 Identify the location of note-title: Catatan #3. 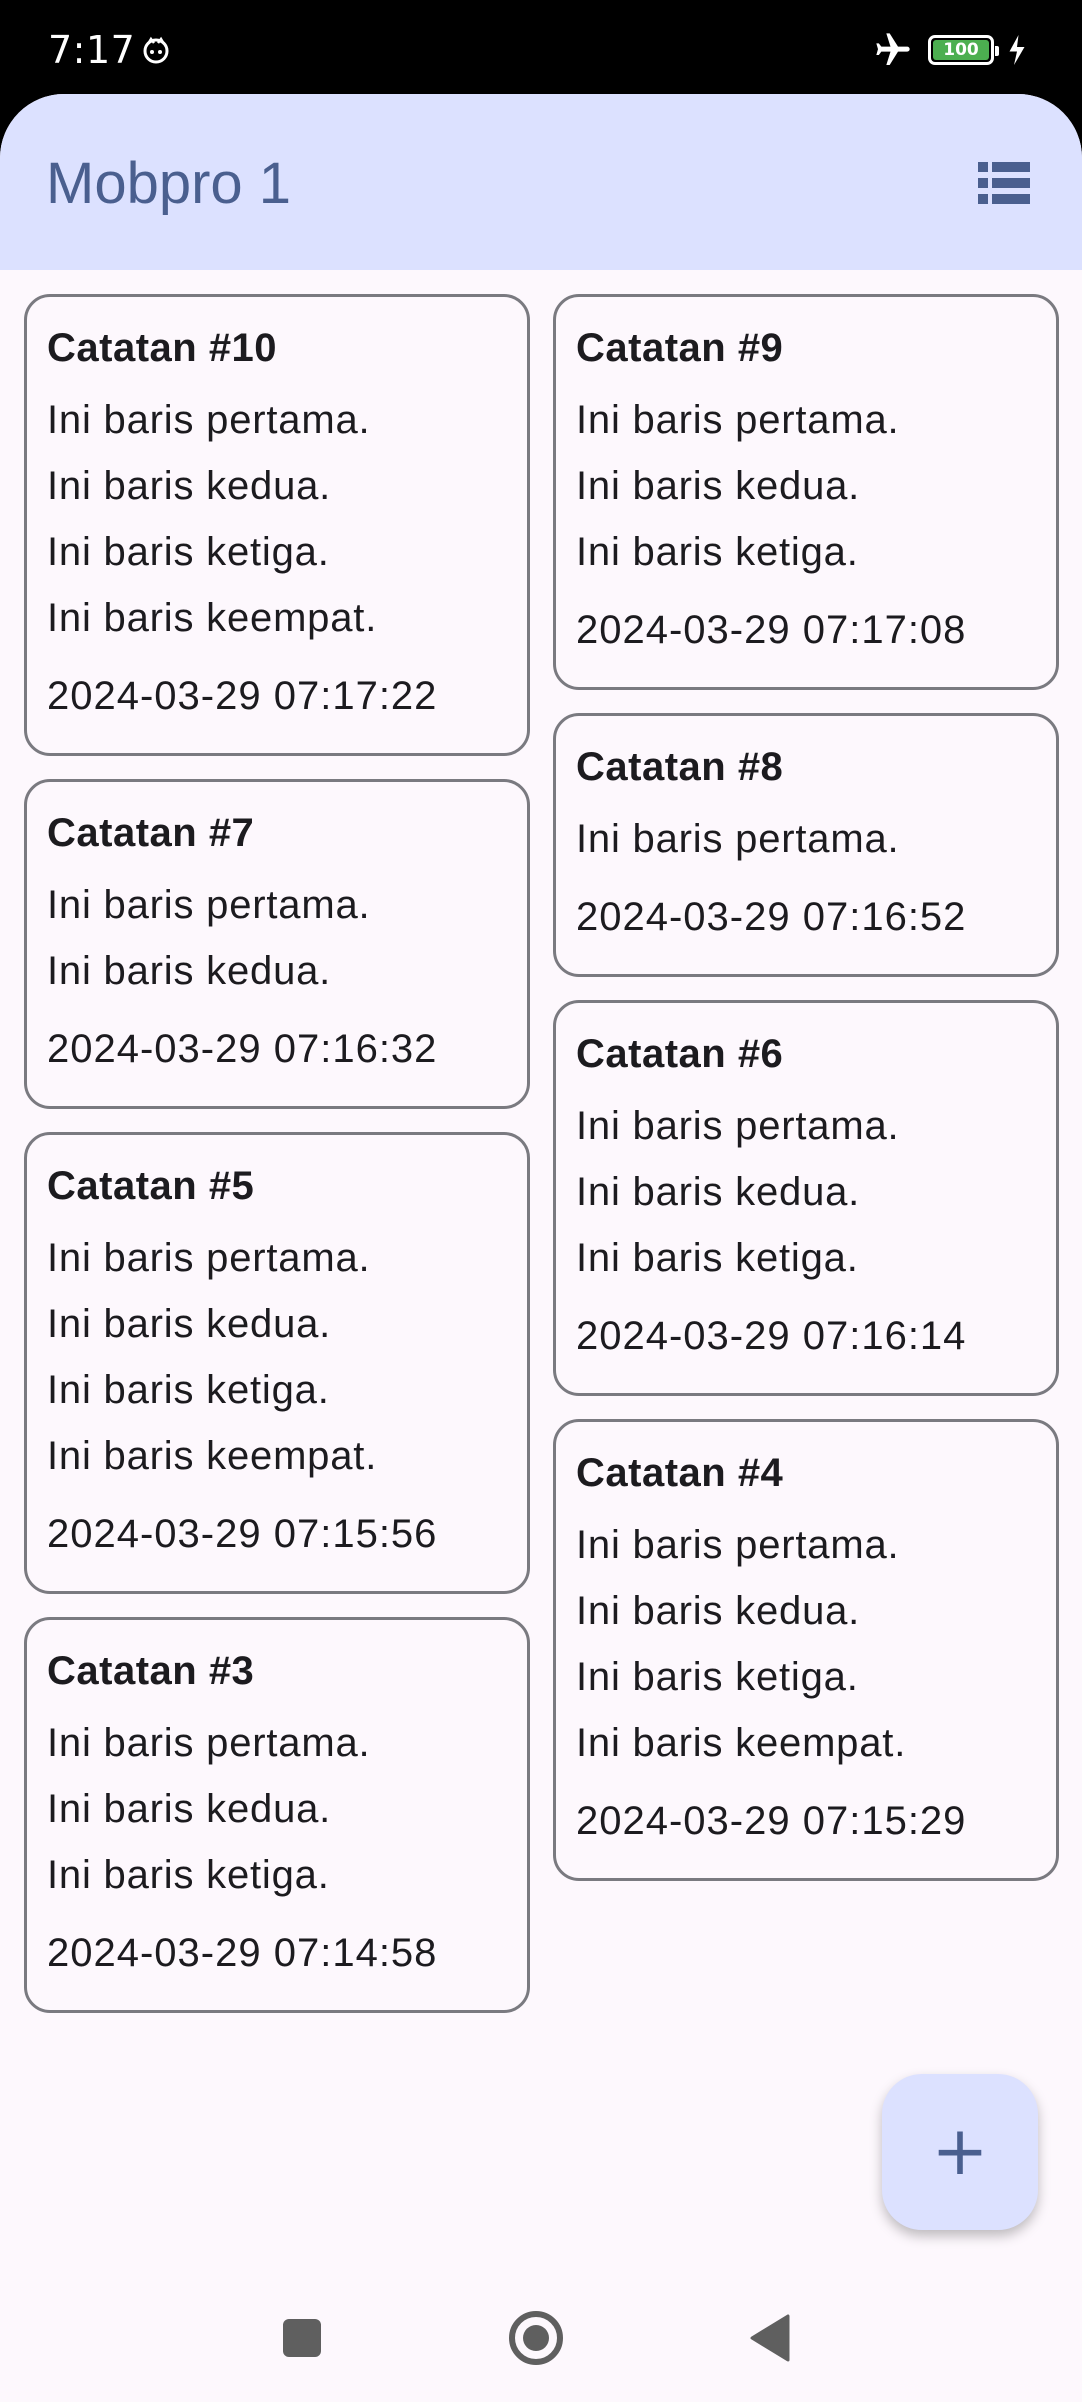
(151, 1671).